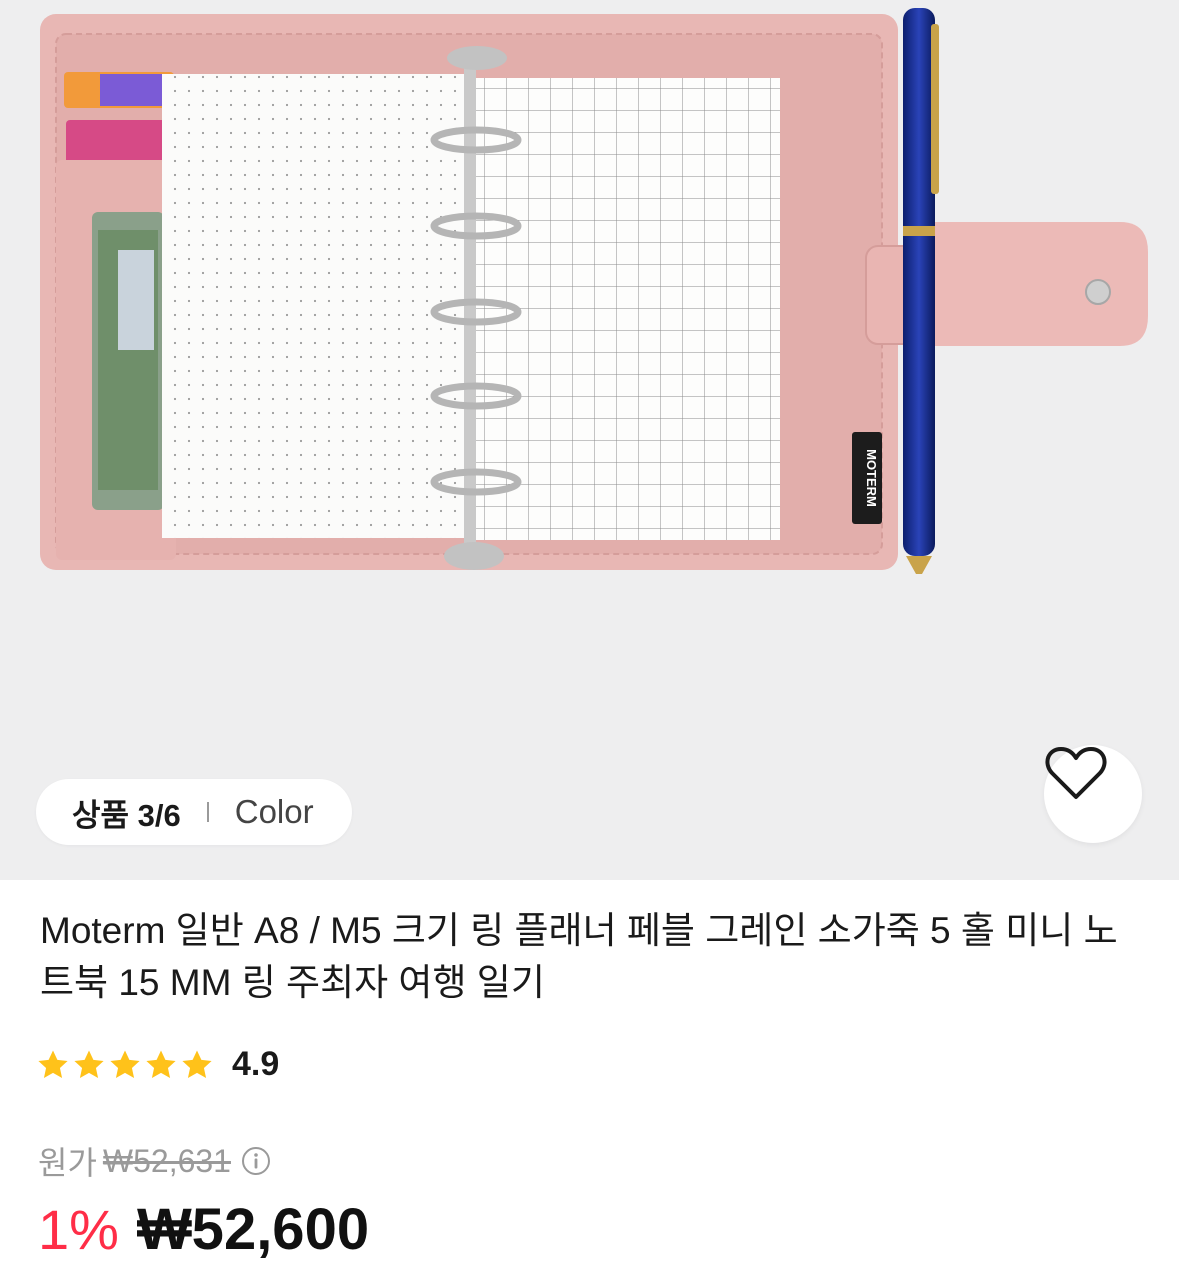 This screenshot has height=1279, width=1179. What do you see at coordinates (253, 1229) in the screenshot?
I see `sale-price: ₩52,600` at bounding box center [253, 1229].